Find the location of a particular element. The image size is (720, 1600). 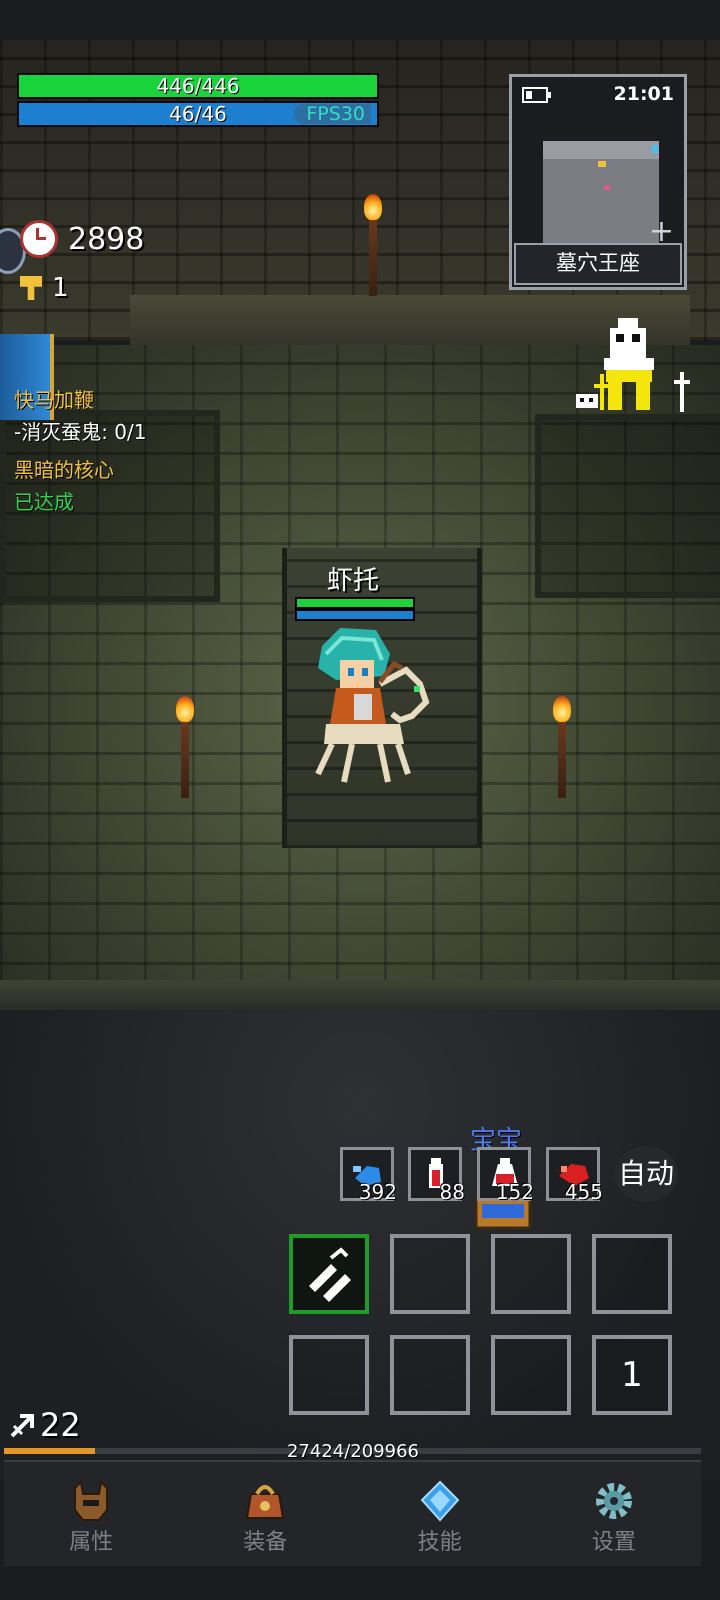

mp-bar: 46/46 FPS30 is located at coordinates (198, 114).